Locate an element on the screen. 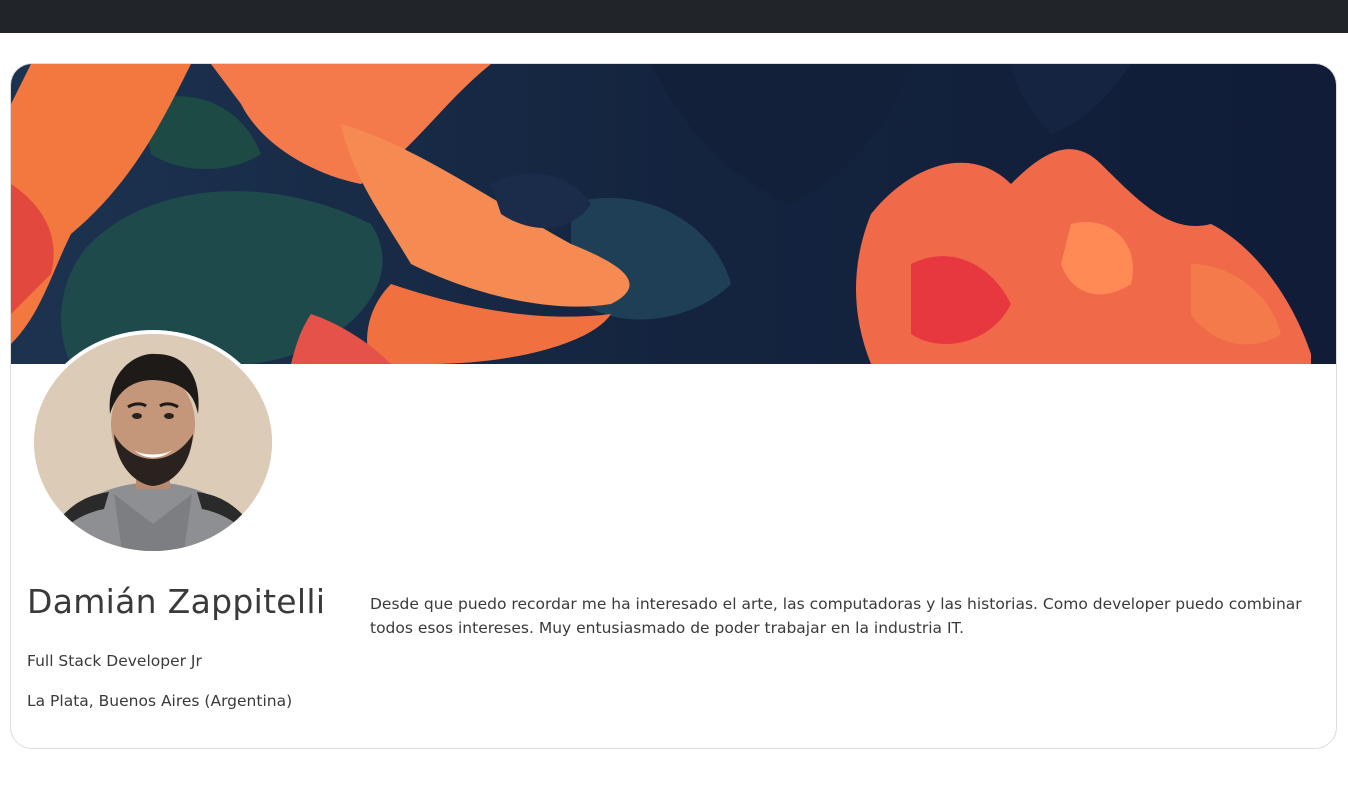  profile-avatar is located at coordinates (153, 442).